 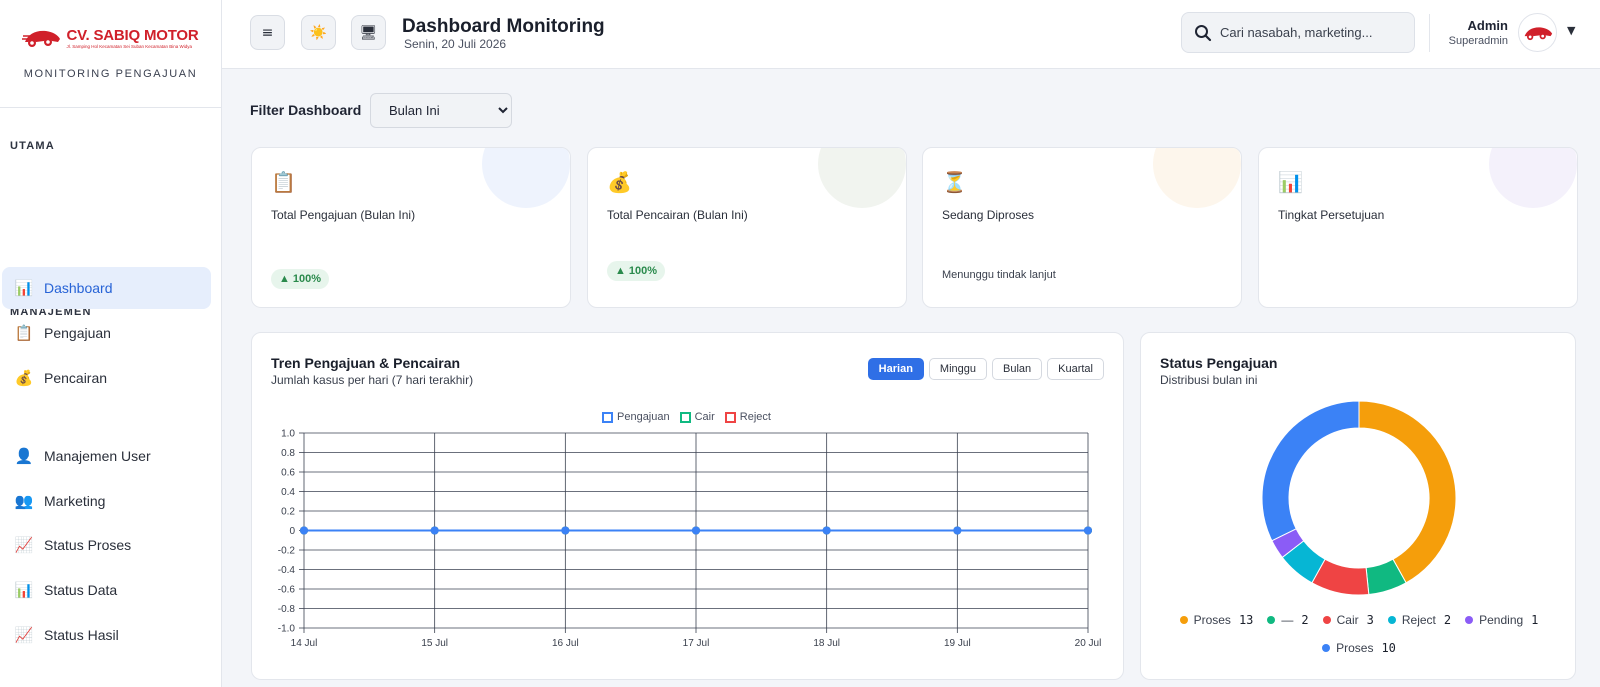 I want to click on sidebar-item-manajemen-user: 👤 Manajemen User, so click(x=106, y=456).